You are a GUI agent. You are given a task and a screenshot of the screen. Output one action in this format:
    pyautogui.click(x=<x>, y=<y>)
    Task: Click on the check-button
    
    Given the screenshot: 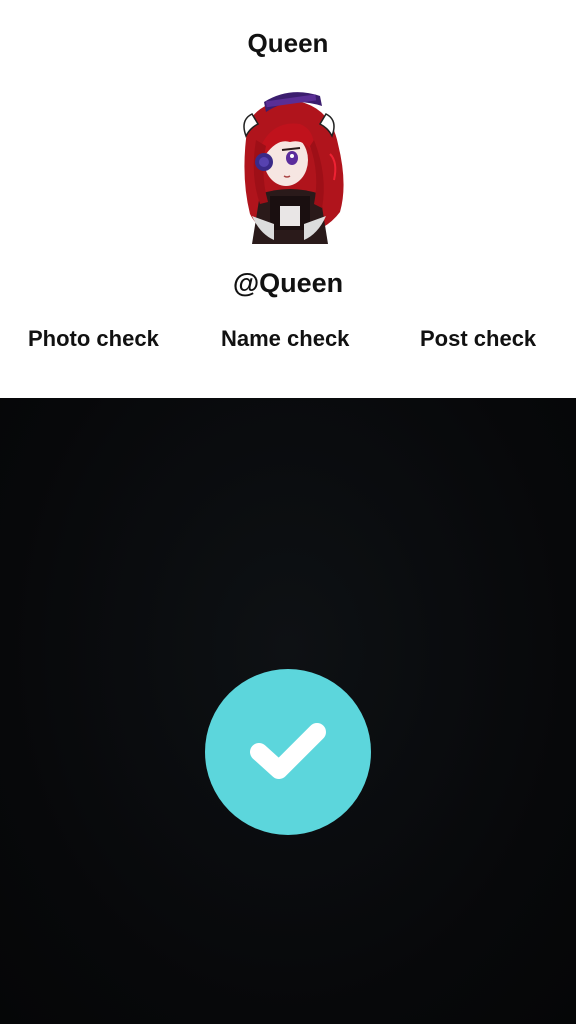 What is the action you would take?
    pyautogui.click(x=288, y=752)
    